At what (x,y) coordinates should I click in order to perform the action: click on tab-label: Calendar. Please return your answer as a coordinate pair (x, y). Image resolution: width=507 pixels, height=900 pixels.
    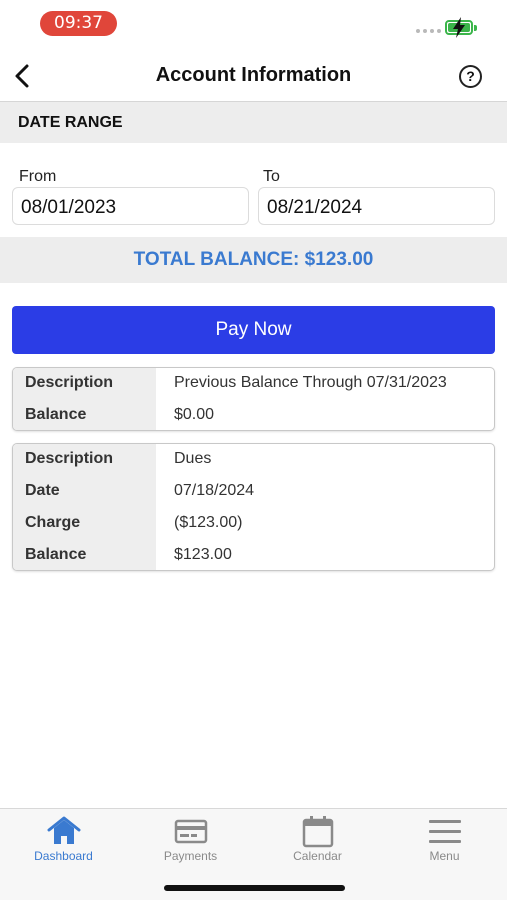
    Looking at the image, I should click on (317, 856).